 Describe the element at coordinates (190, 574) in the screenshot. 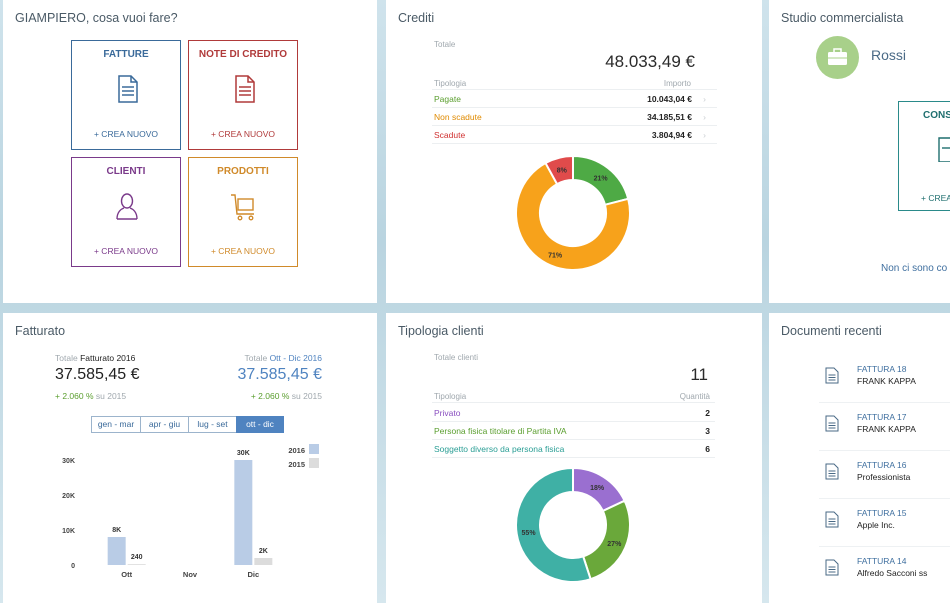

I see `x-tick-label: Nov` at that location.